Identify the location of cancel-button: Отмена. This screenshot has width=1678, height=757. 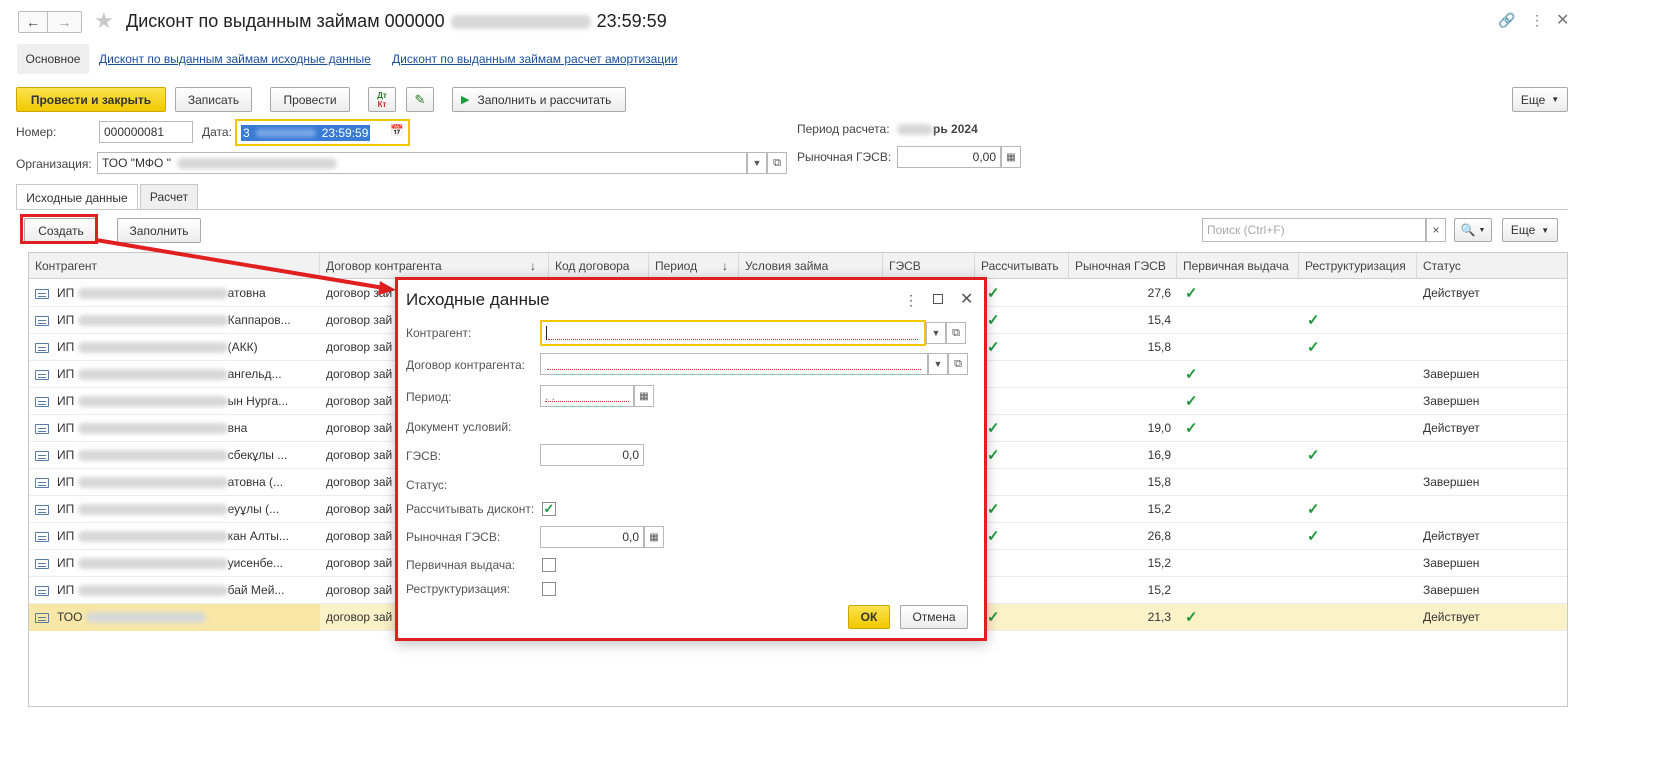
(934, 617).